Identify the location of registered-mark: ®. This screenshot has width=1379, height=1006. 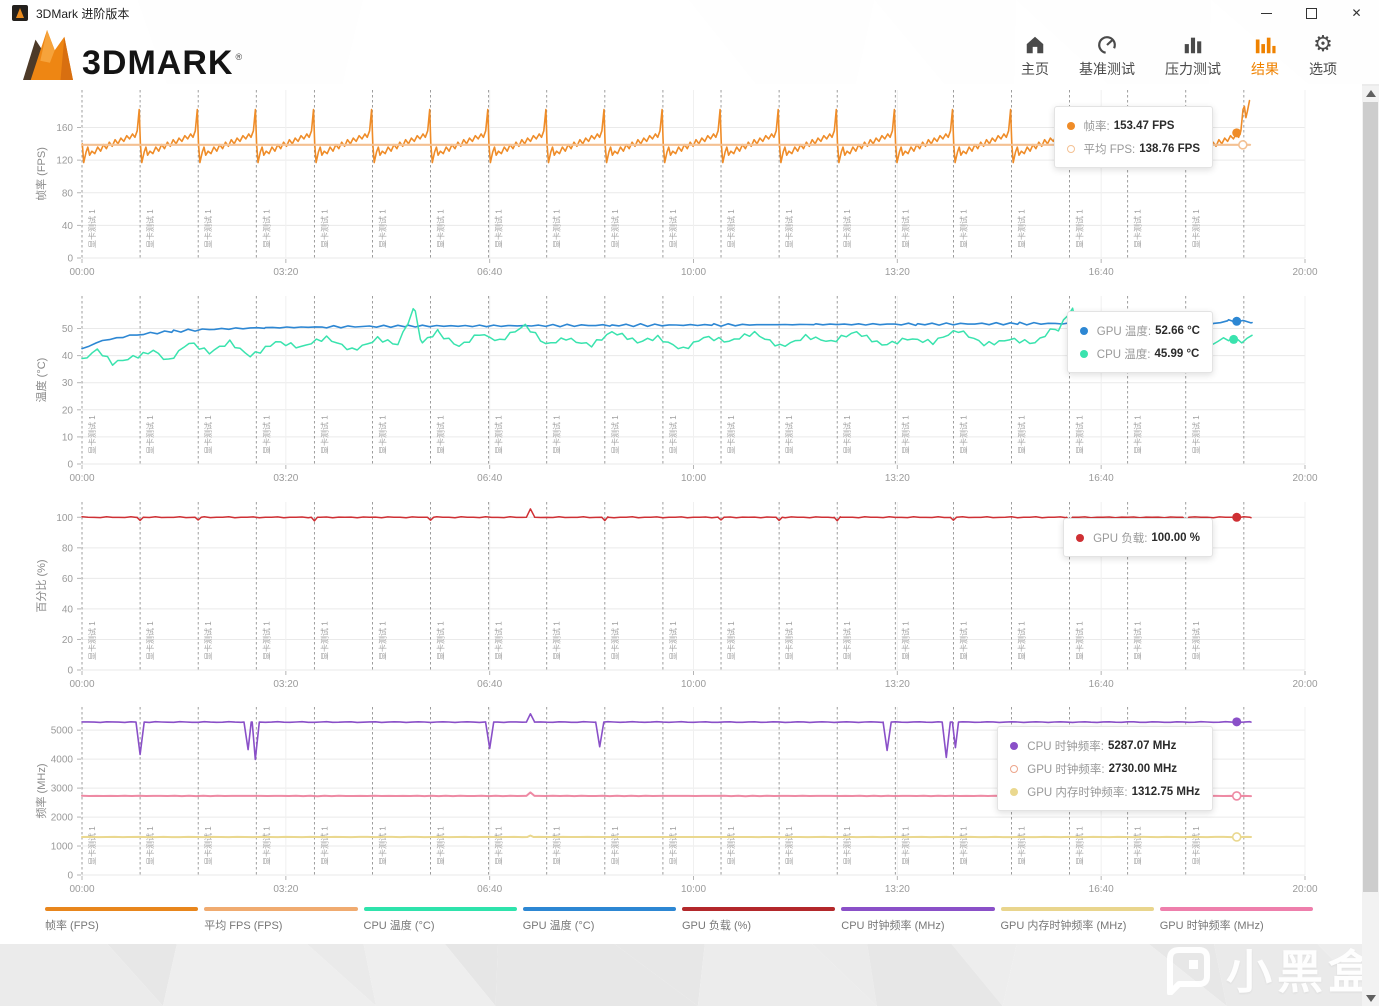
(239, 57).